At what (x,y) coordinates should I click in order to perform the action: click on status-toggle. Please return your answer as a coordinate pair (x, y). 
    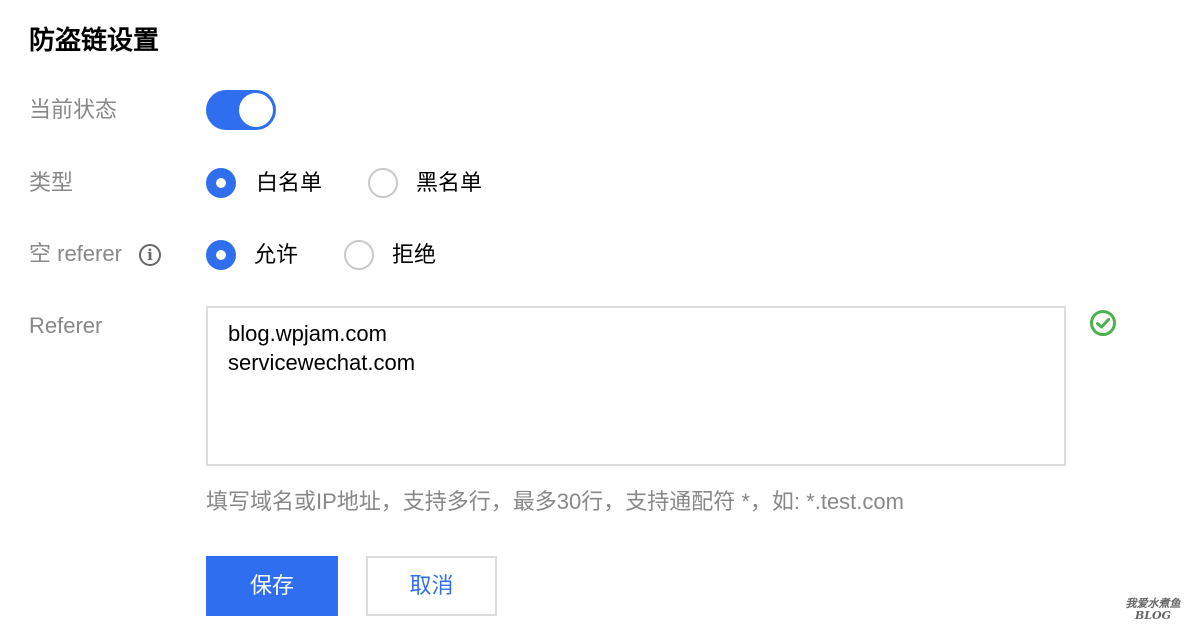
    Looking at the image, I should click on (241, 110).